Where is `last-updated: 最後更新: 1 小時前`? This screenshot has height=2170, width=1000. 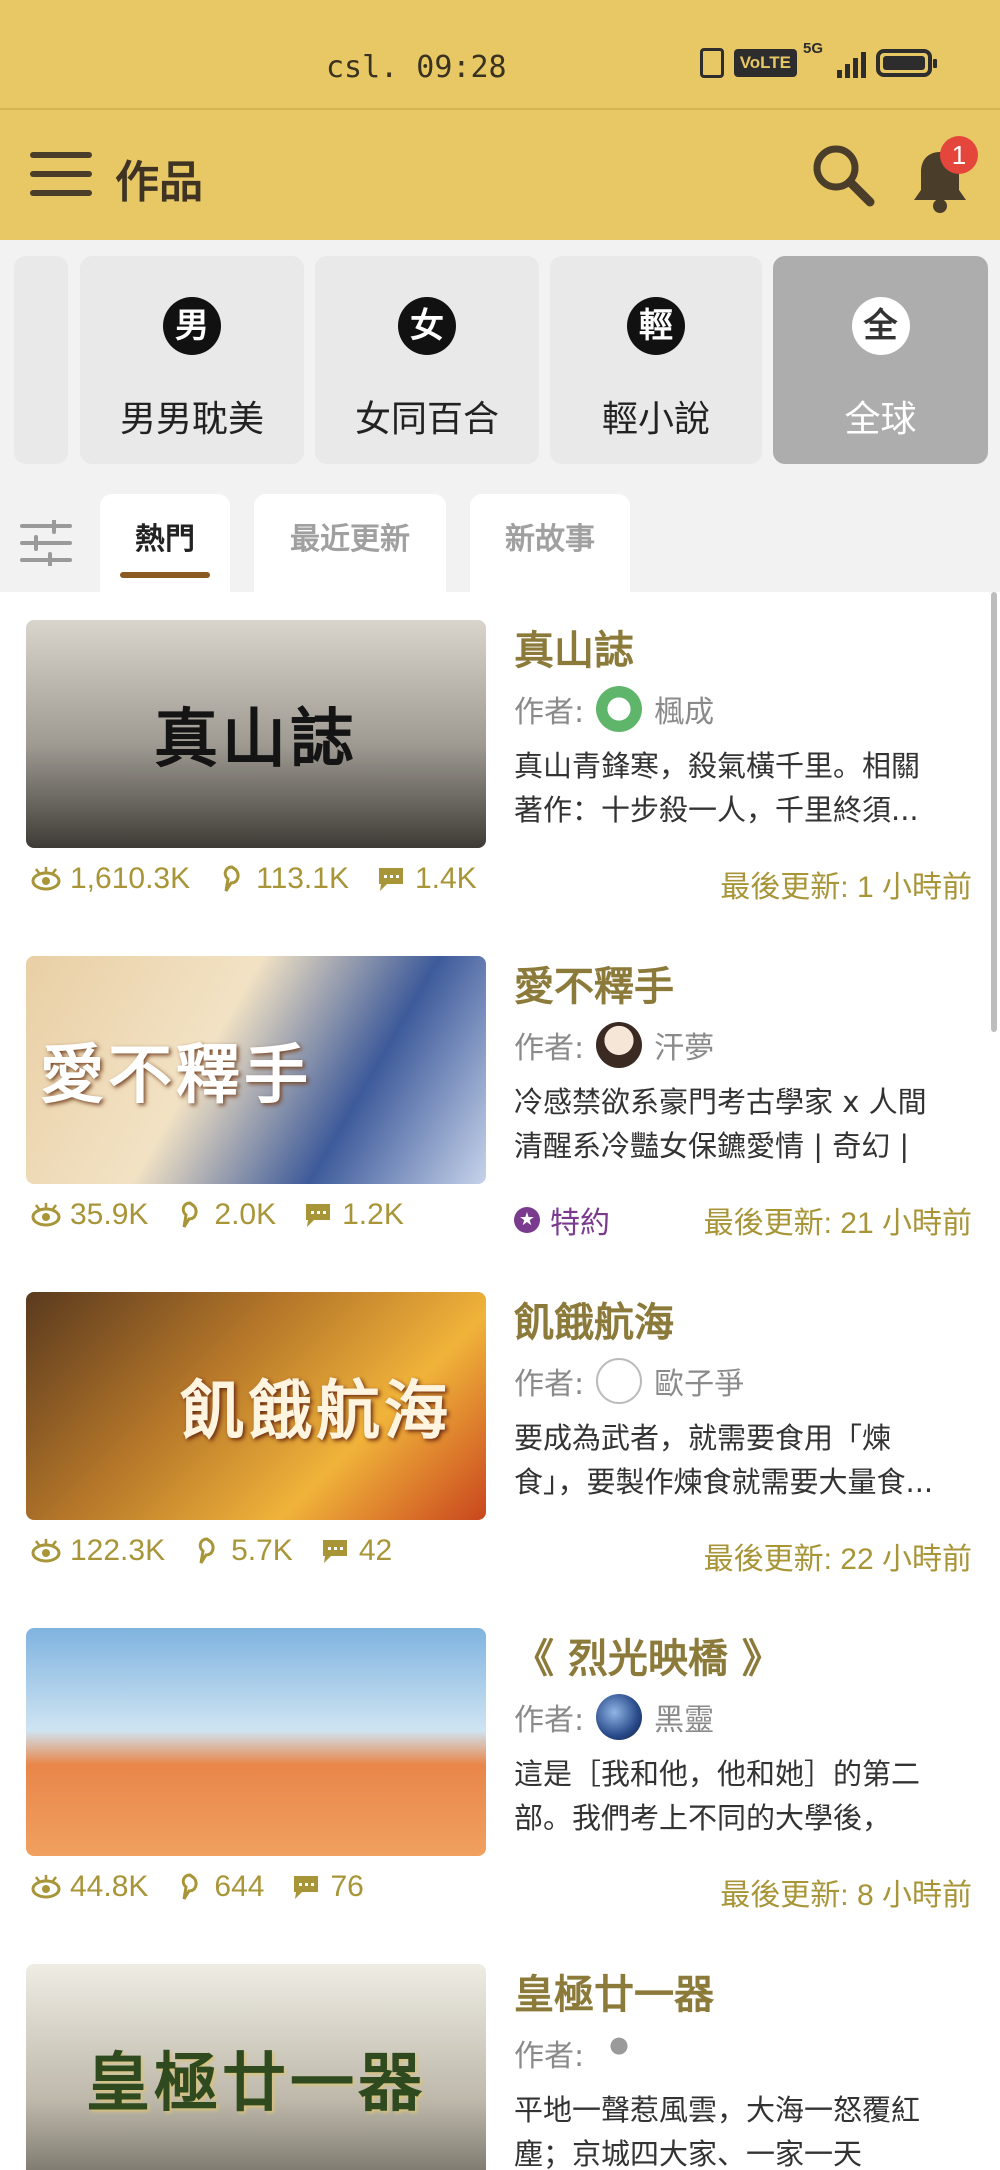
last-updated: 最後更新: 1 小時前 is located at coordinates (846, 887).